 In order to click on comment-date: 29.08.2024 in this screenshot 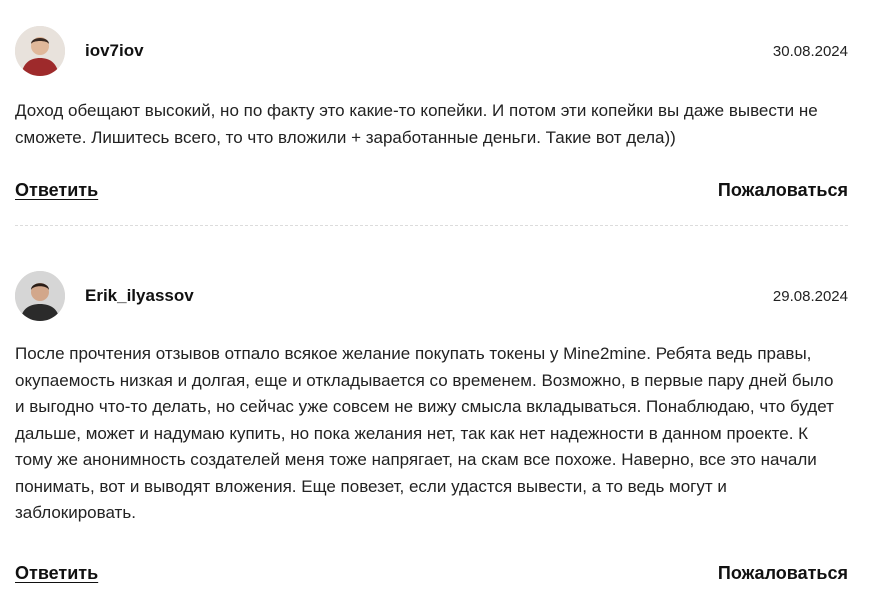, I will do `click(810, 296)`.